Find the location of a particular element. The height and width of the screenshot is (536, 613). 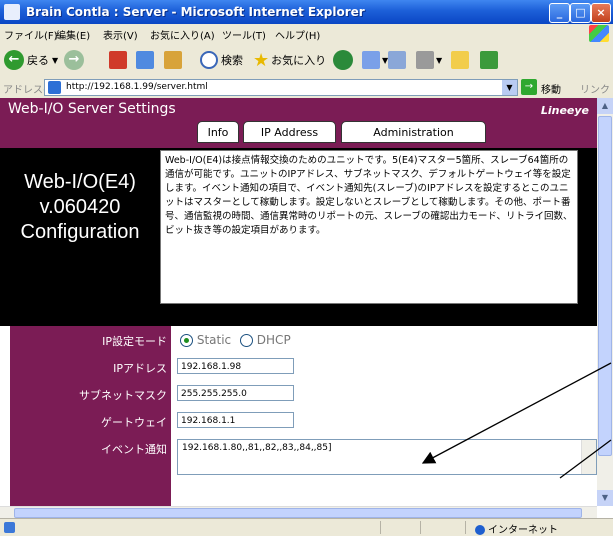

gateway-row: ゲートウェイ 192.168.1.1 is located at coordinates (303, 421).